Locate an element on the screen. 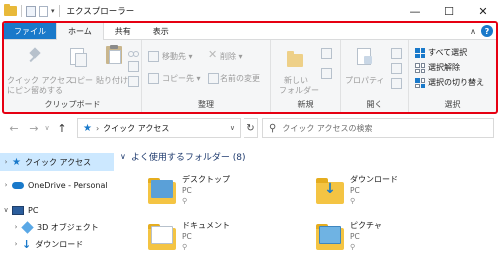 The height and width of the screenshot is (259, 500). back-arrow-icon: ← is located at coordinates (14, 128).